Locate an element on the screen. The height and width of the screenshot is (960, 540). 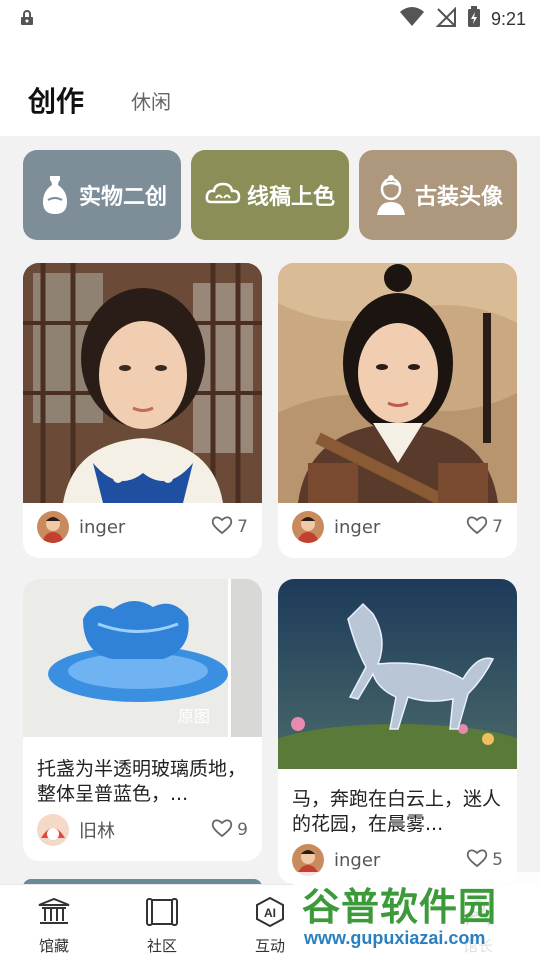
feed-card: 马，奔跑在白云上，迷人的花园，在晨雾... inger 5 is located at coordinates (397, 731).